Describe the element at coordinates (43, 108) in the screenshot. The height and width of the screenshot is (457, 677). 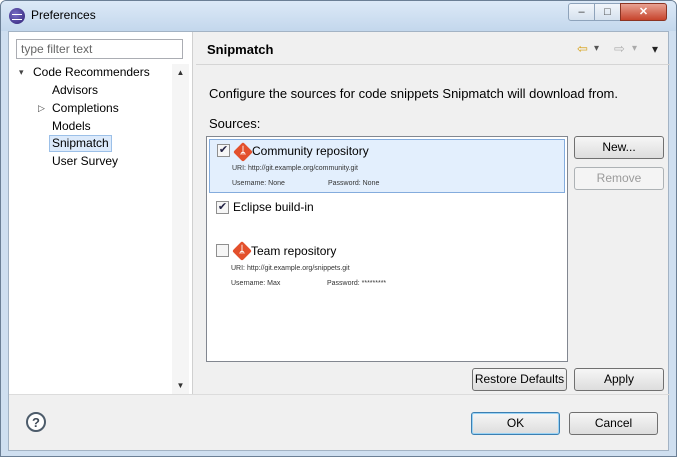
I see `collapsed-icon: ▷` at that location.